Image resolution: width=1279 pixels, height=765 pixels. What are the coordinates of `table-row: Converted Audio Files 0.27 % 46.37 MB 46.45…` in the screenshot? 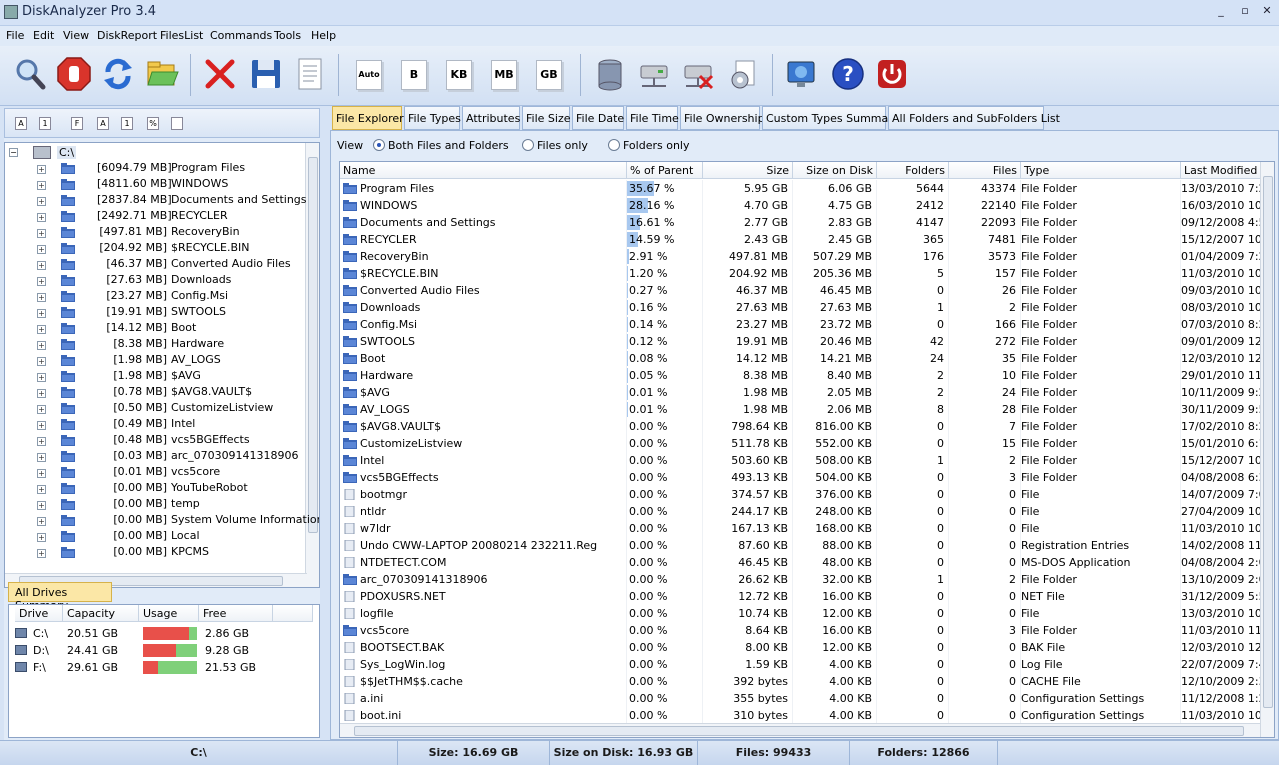 It's located at (800, 290).